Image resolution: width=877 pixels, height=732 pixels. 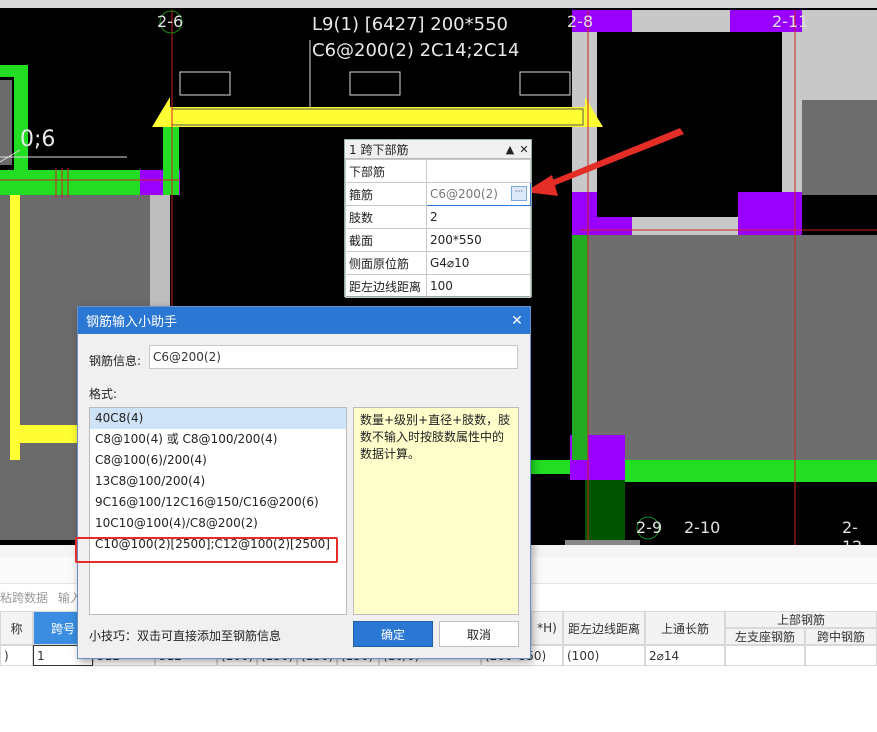 I want to click on prop-value: G4⌀10, so click(x=478, y=263).